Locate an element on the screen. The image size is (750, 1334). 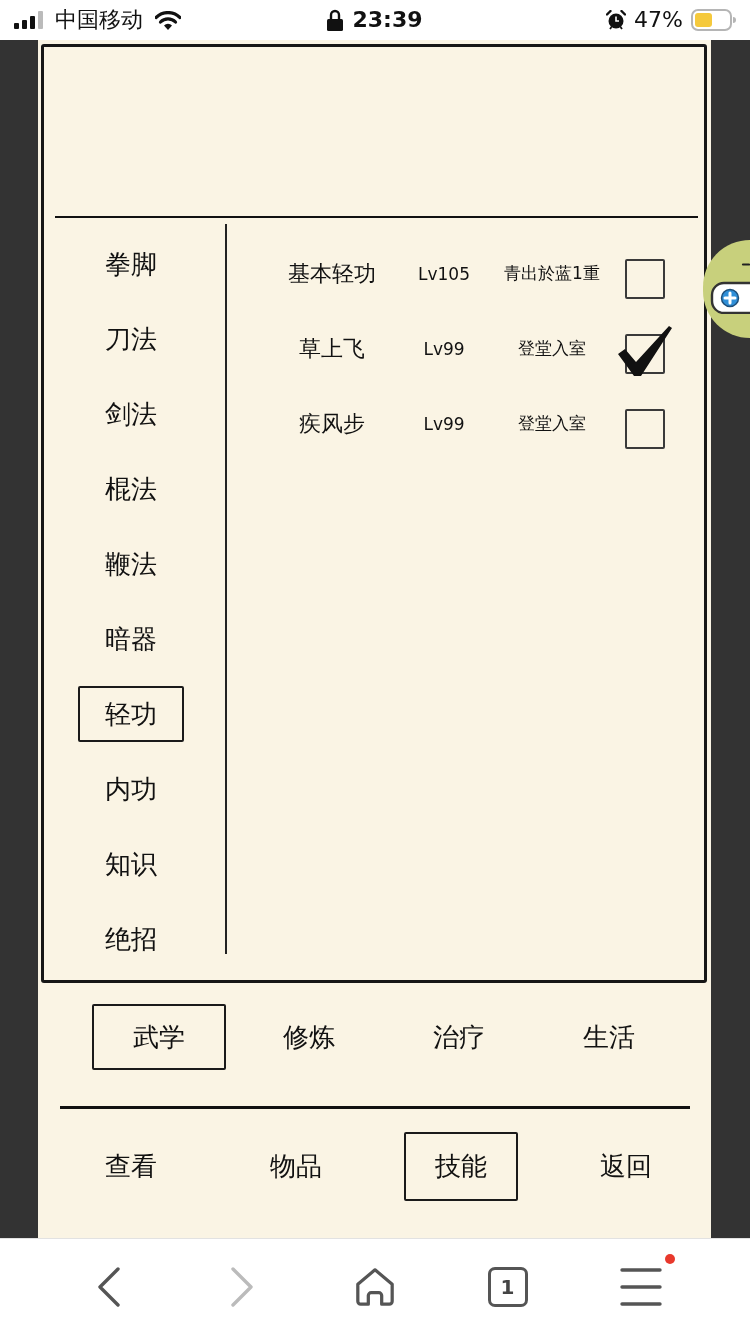
back-icon is located at coordinates (108, 1286).